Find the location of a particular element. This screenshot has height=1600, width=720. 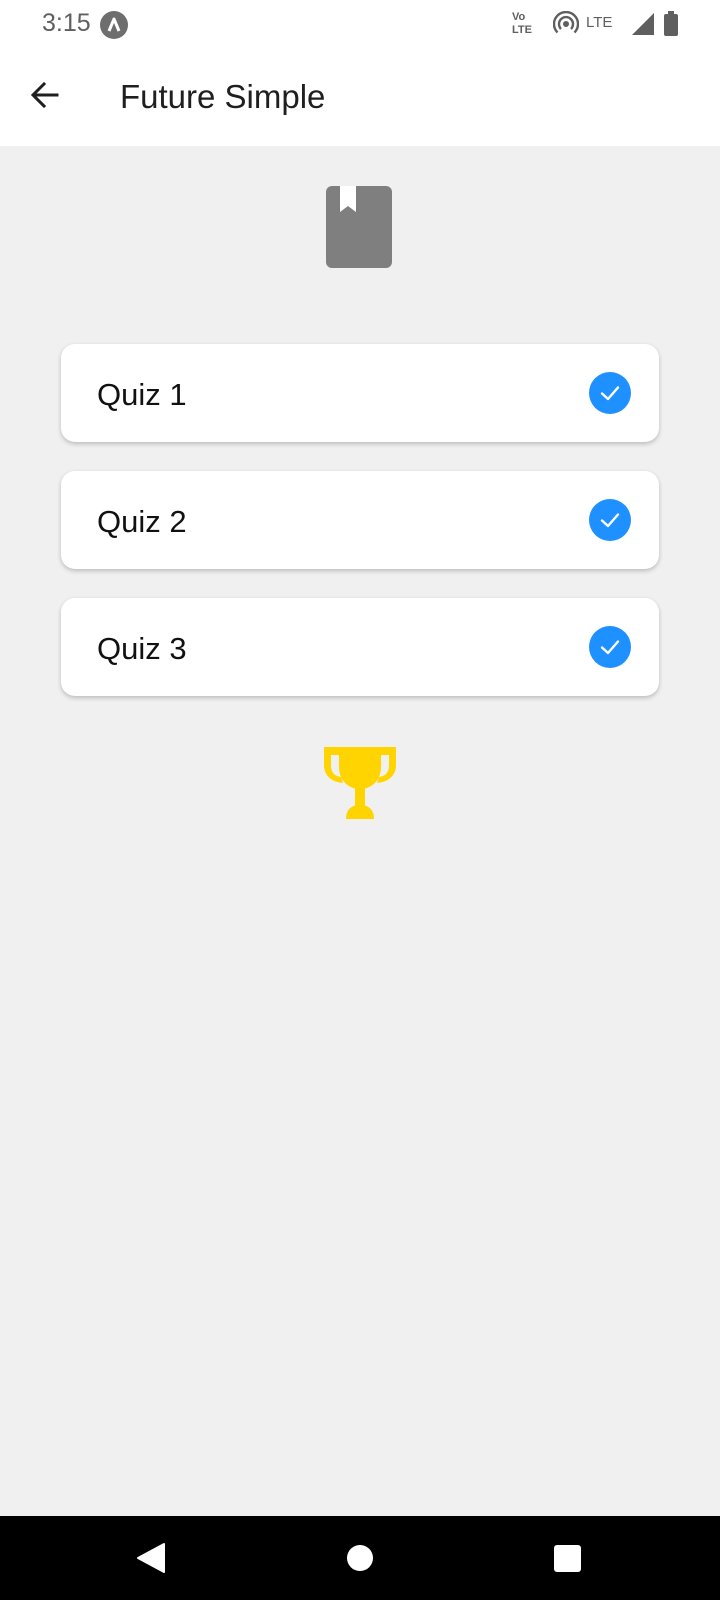

nav-back-icon is located at coordinates (151, 1560).